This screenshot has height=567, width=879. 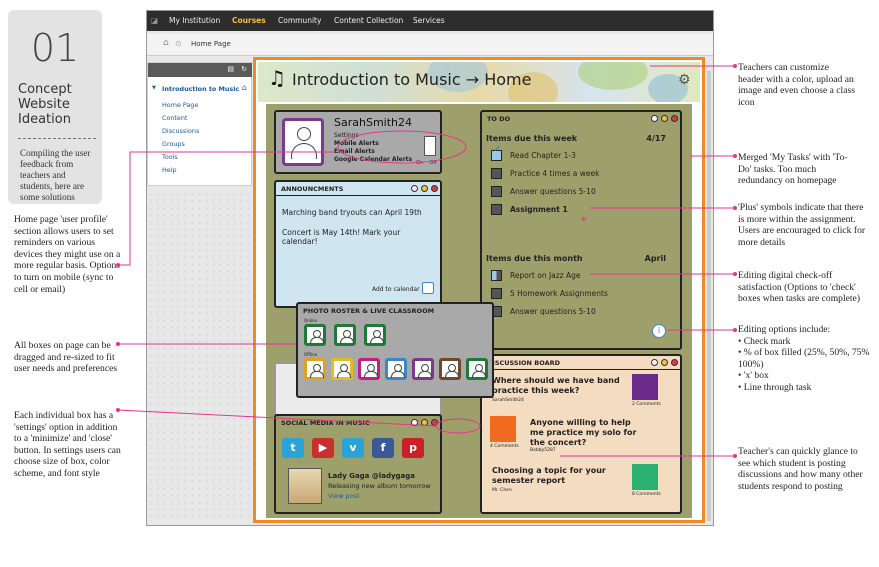 I want to click on editing-option: • Check mark, so click(x=764, y=341).